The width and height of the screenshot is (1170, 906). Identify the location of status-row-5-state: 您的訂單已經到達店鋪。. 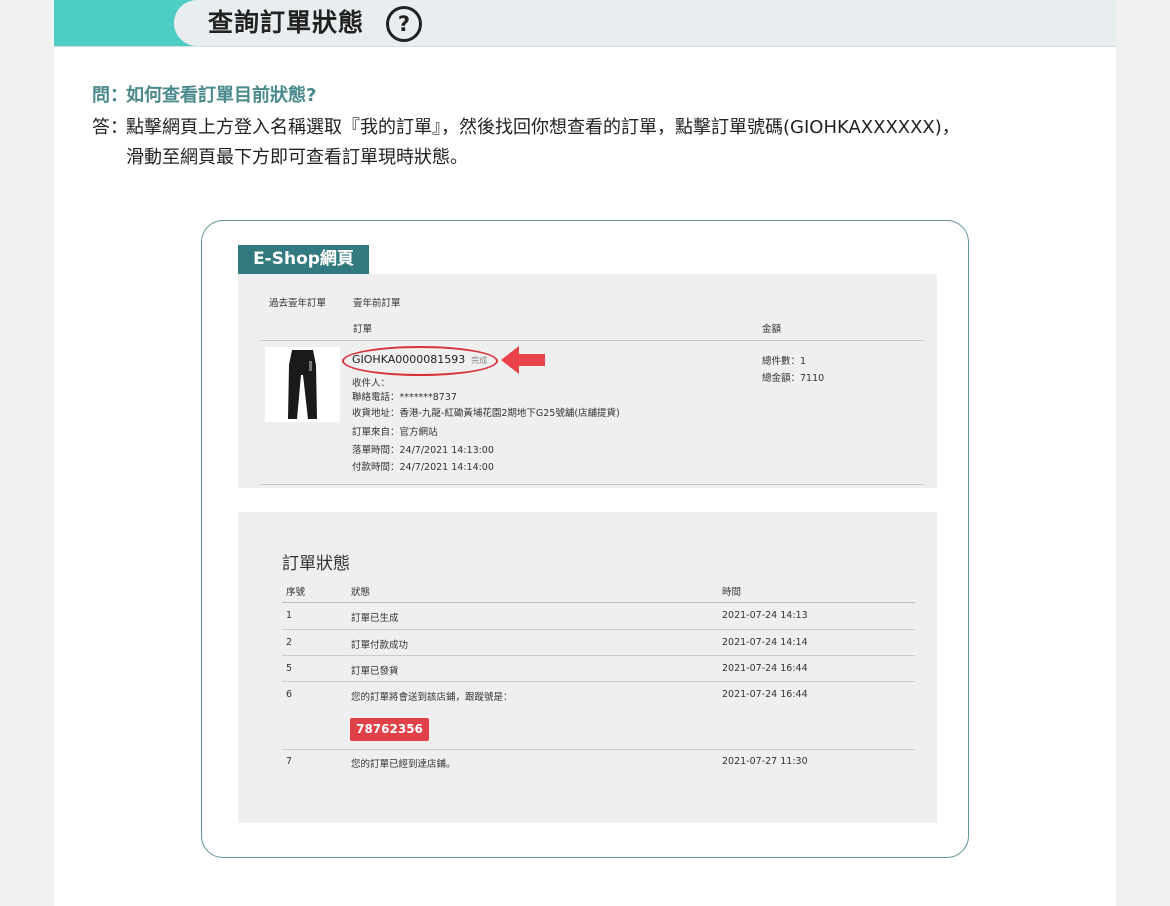
(403, 764).